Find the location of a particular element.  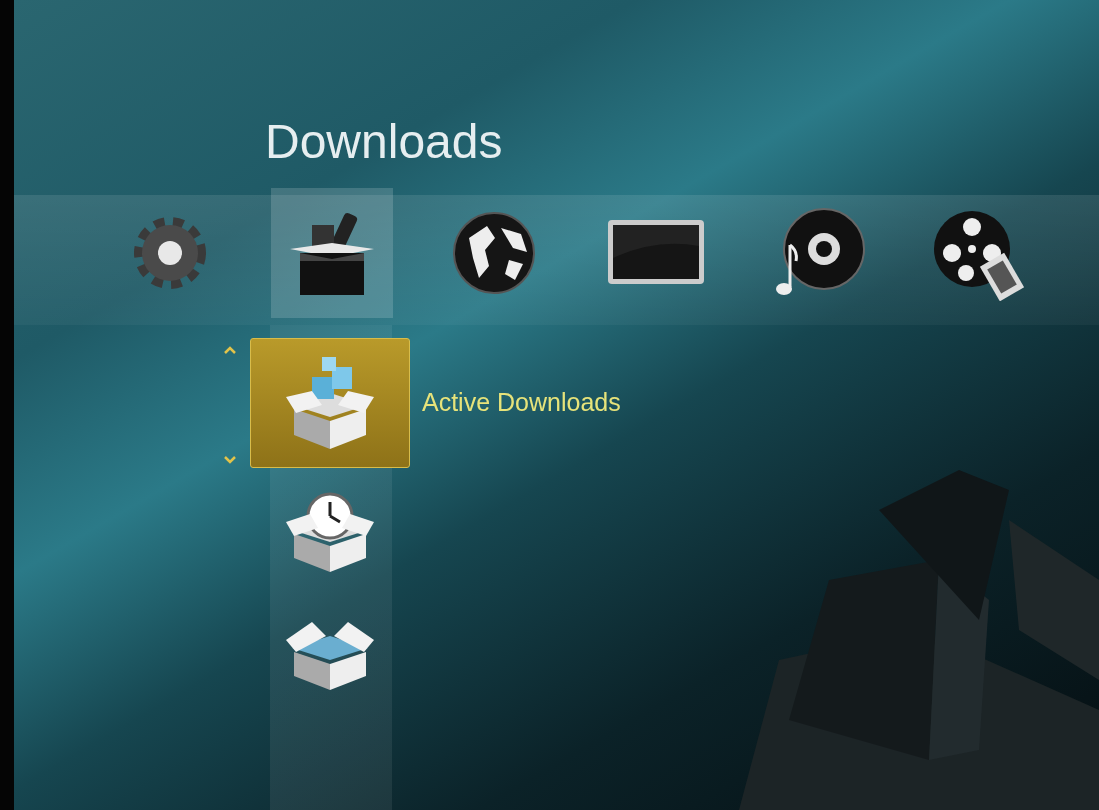

submenu-label: Active Downloads is located at coordinates (521, 403).